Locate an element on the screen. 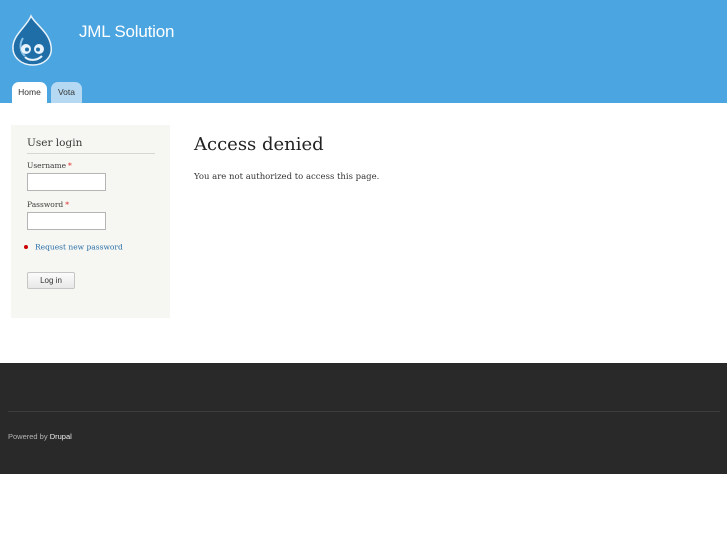  drupal-link: Drupal is located at coordinates (61, 436).